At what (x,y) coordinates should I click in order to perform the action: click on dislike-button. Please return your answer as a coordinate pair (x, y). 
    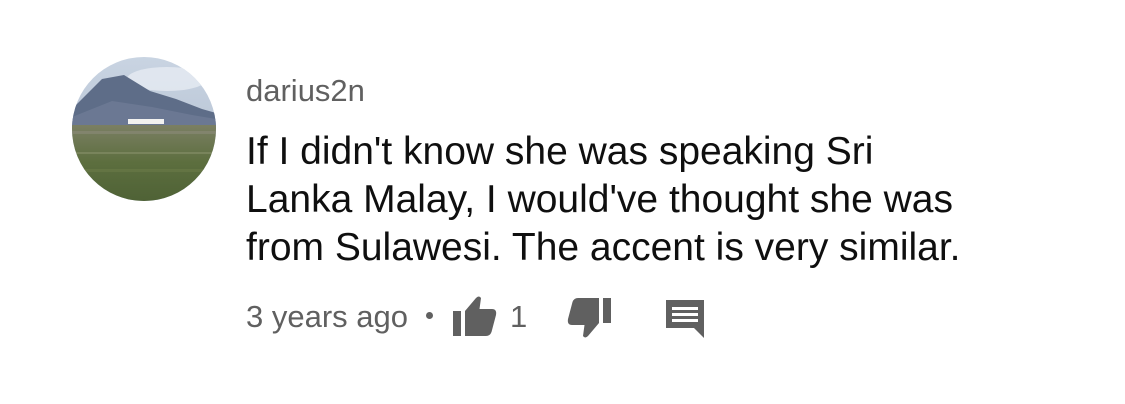
    Looking at the image, I should click on (589, 318).